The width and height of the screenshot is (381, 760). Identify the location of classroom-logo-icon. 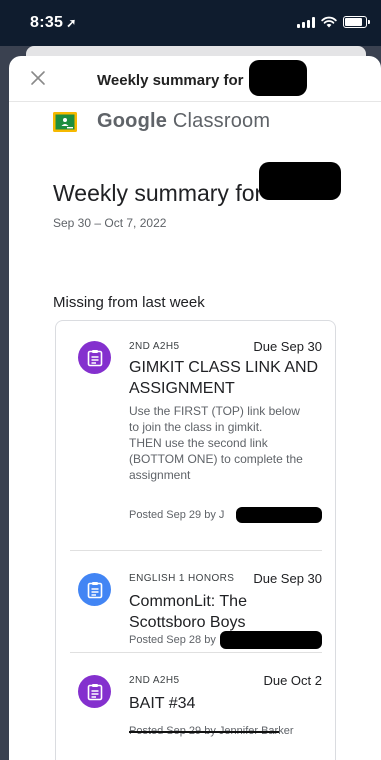
(65, 121).